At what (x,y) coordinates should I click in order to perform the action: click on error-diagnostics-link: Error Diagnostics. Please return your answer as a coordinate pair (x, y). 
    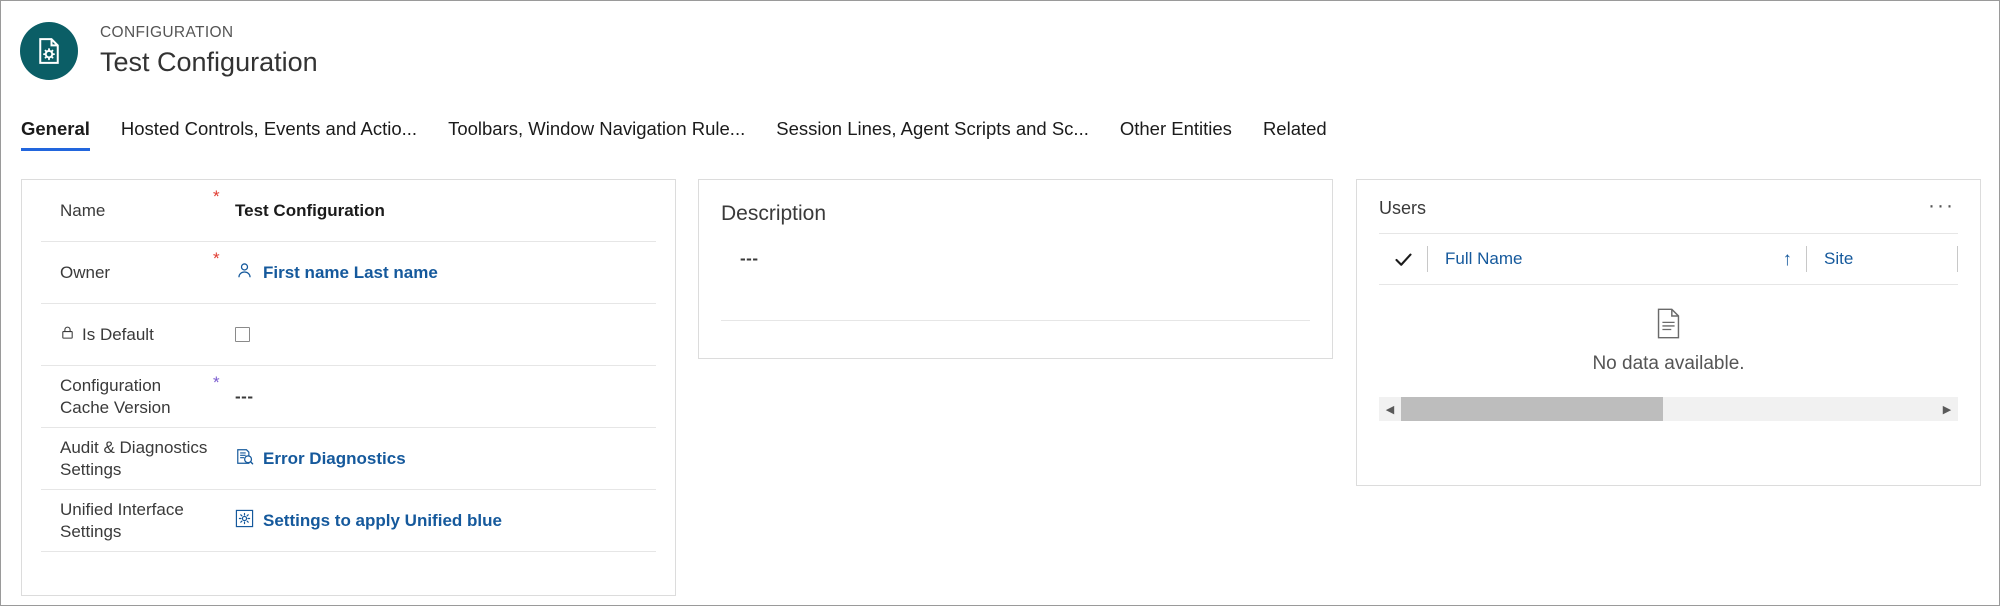
    Looking at the image, I should click on (334, 459).